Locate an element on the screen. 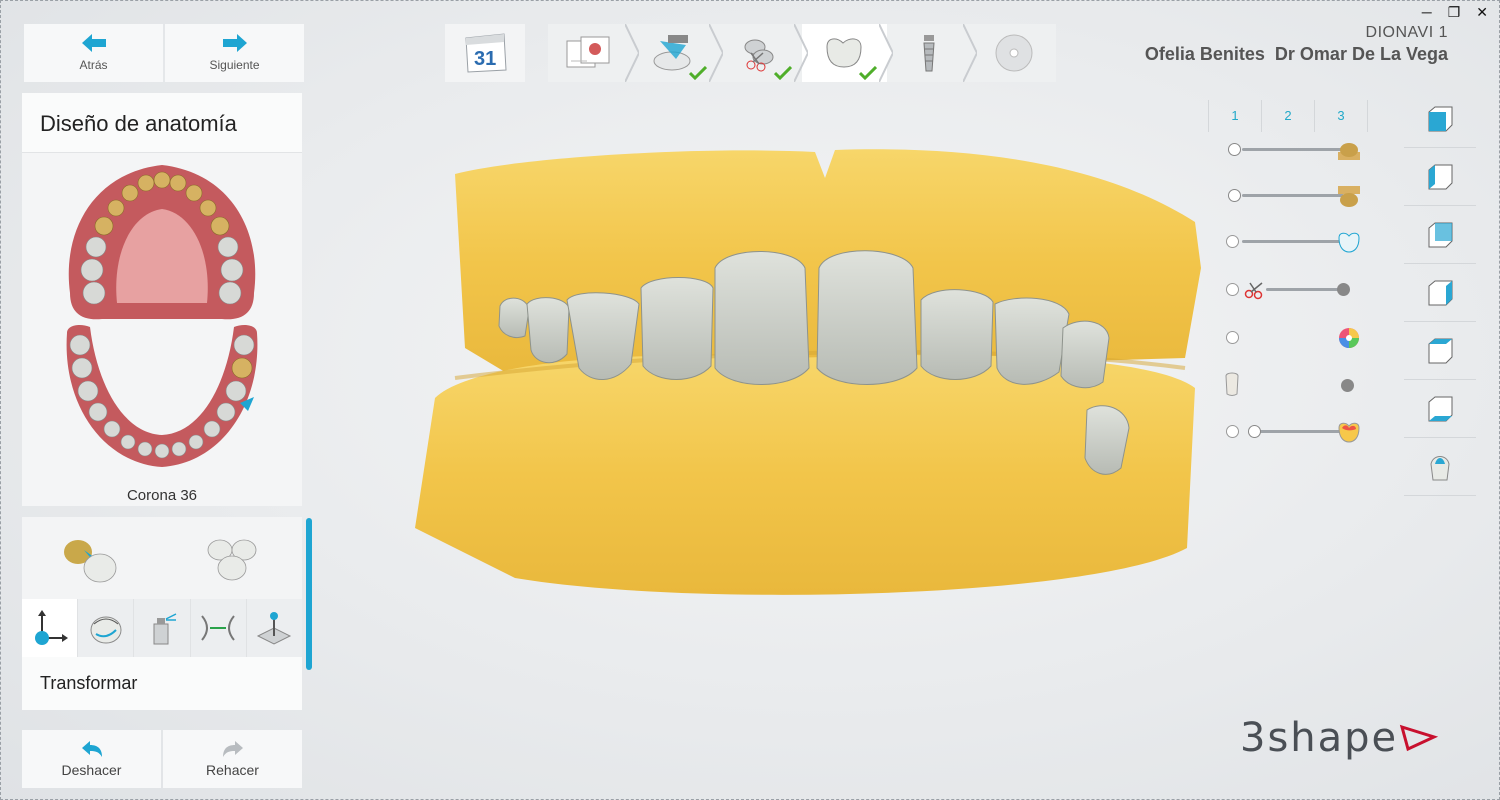 The width and height of the screenshot is (1500, 800). redo-button: Rehacer is located at coordinates (232, 759).